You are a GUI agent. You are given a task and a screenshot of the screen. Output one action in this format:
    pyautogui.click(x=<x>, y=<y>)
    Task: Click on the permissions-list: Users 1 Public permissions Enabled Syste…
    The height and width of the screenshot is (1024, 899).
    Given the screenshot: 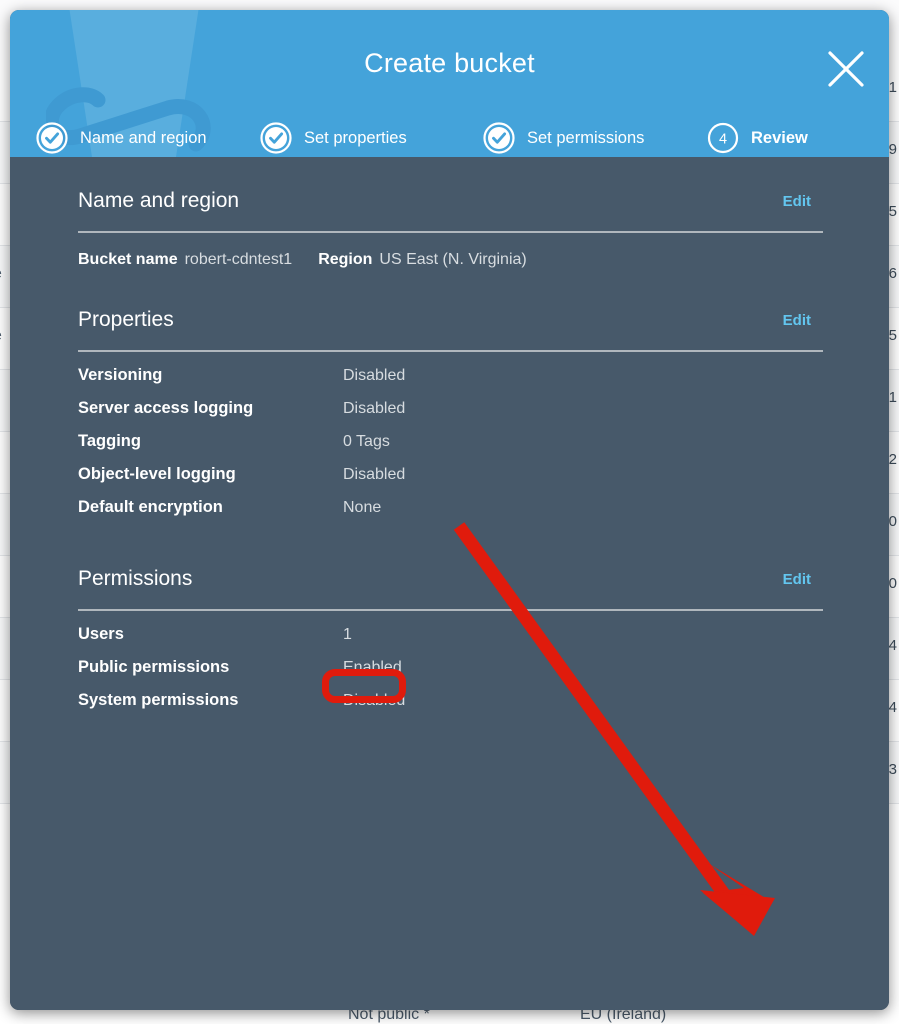 What is the action you would take?
    pyautogui.click(x=450, y=674)
    